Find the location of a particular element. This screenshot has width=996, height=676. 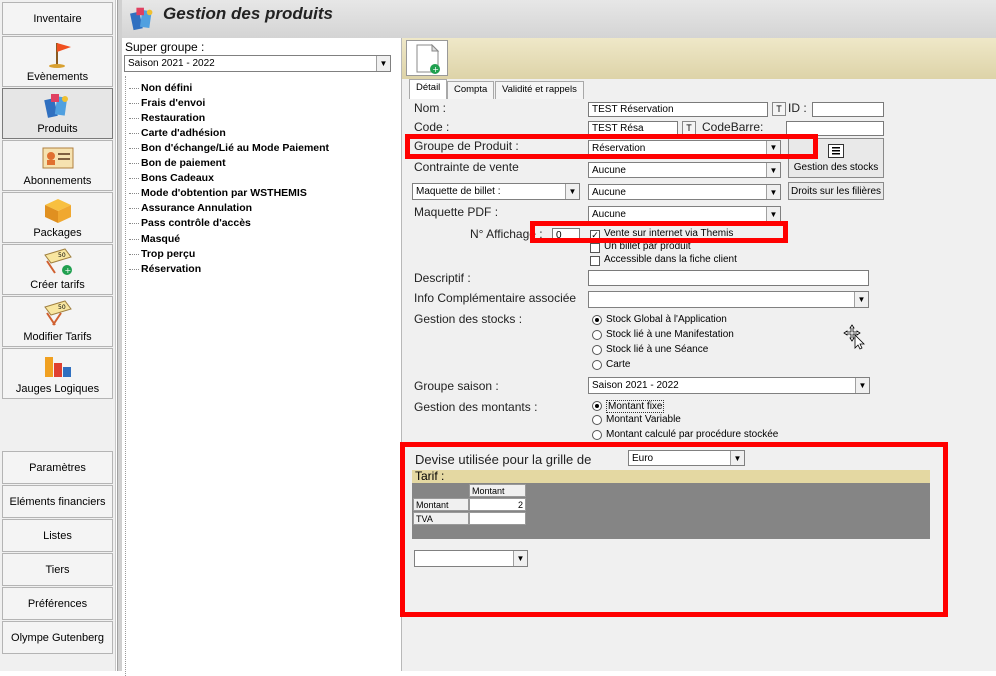

tab-validite: Validité et rappels is located at coordinates (539, 90).